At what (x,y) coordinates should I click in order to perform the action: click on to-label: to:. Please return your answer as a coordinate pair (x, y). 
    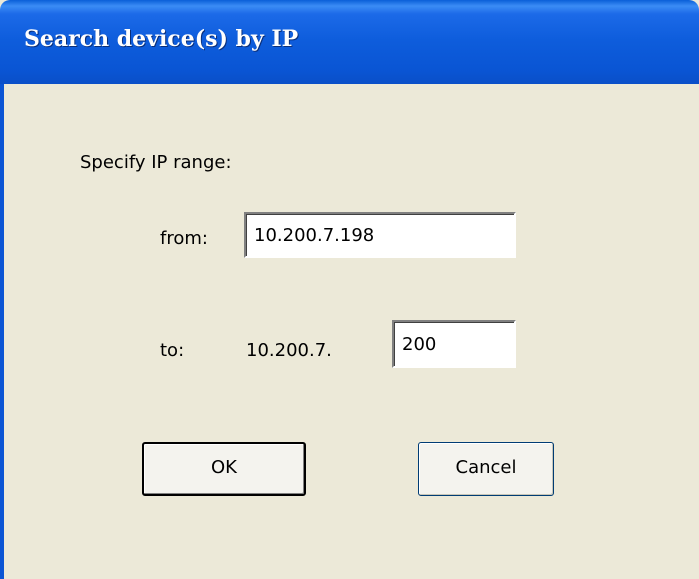
    Looking at the image, I should click on (172, 350).